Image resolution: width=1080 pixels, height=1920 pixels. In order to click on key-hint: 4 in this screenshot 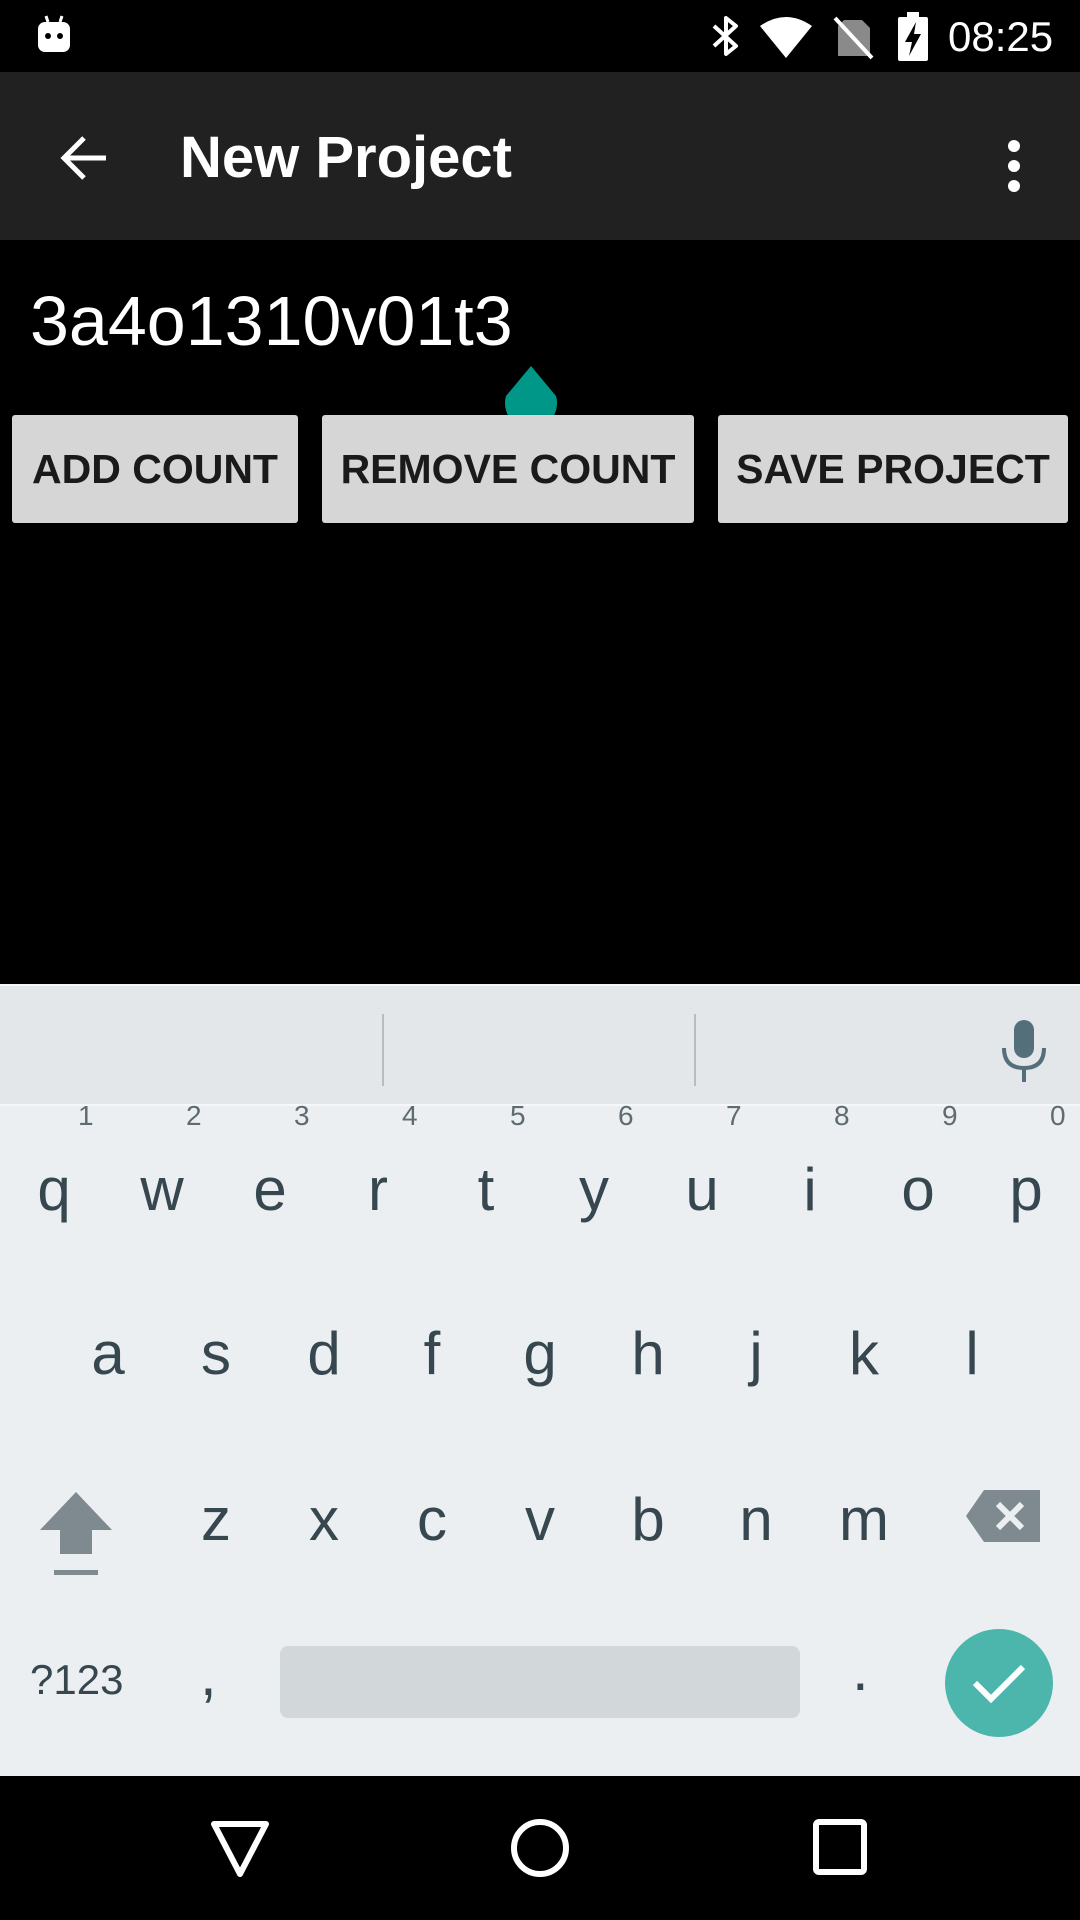, I will do `click(410, 1115)`.